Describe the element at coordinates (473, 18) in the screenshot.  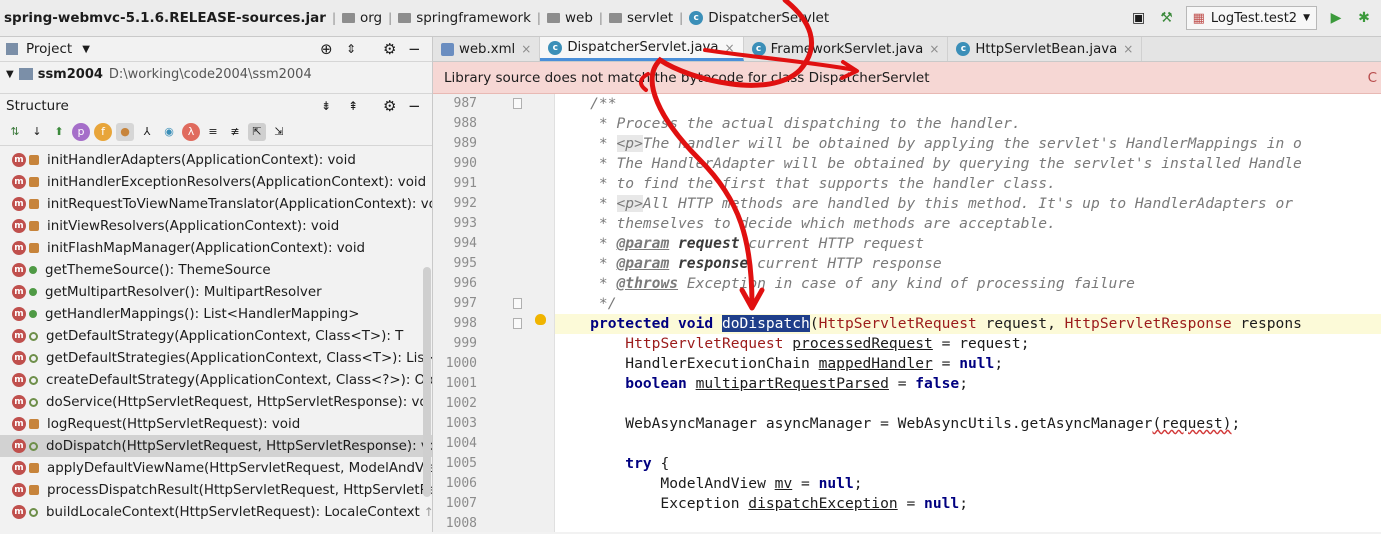
I see `breadcrumb-springframework: springframework` at that location.